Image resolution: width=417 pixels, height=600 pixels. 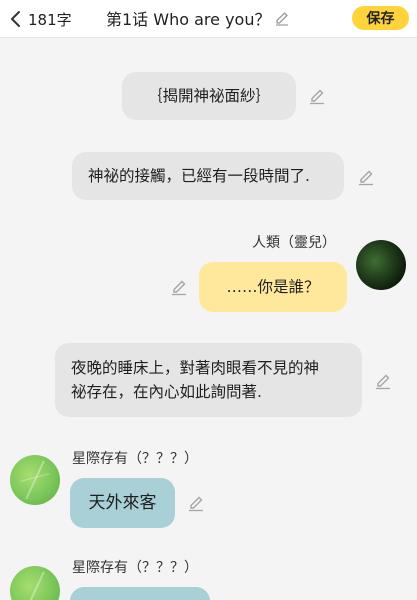 I want to click on word-count: 181字, so click(x=50, y=19).